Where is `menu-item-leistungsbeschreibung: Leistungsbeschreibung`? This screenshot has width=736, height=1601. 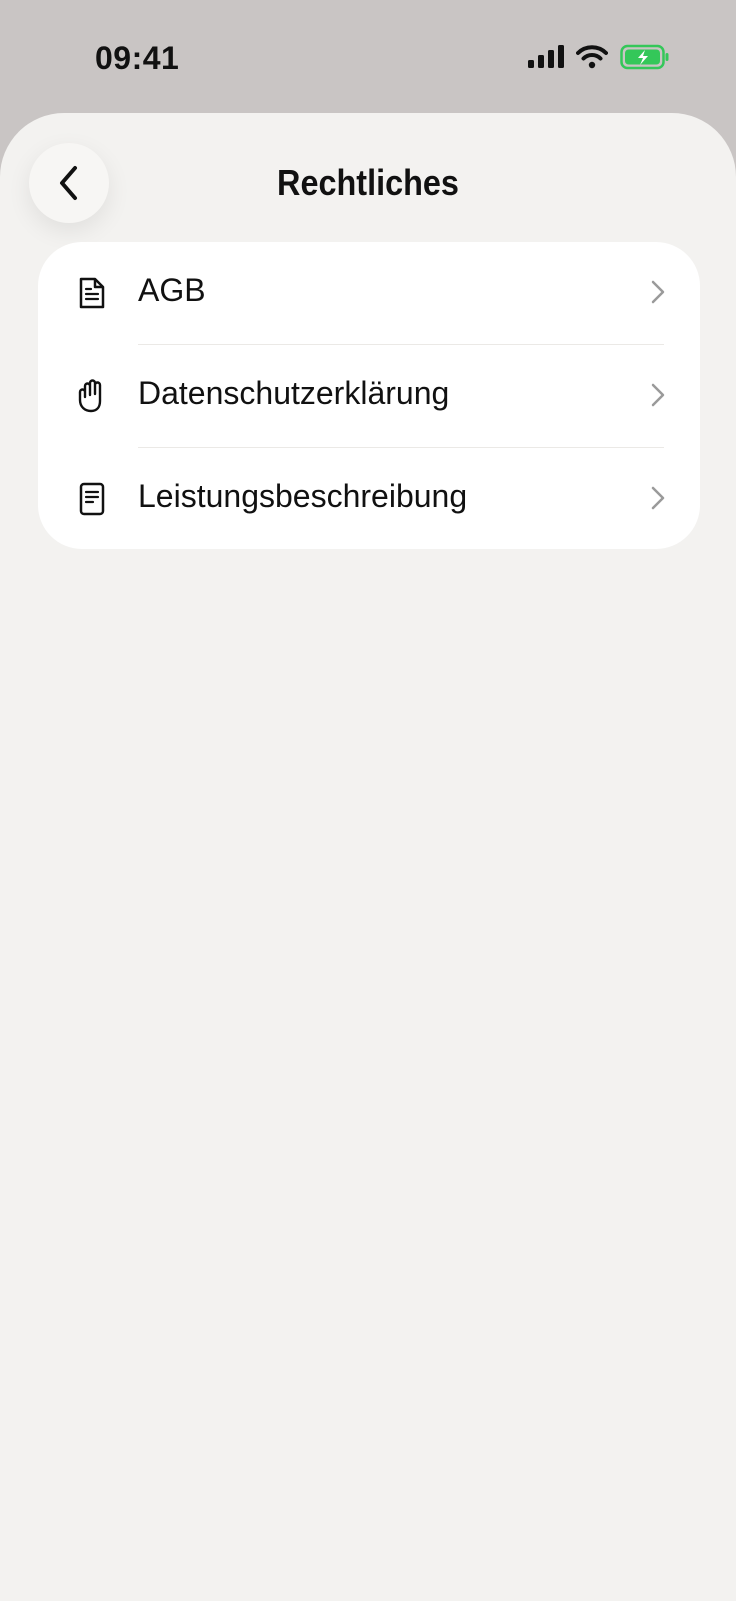 menu-item-leistungsbeschreibung: Leistungsbeschreibung is located at coordinates (369, 498).